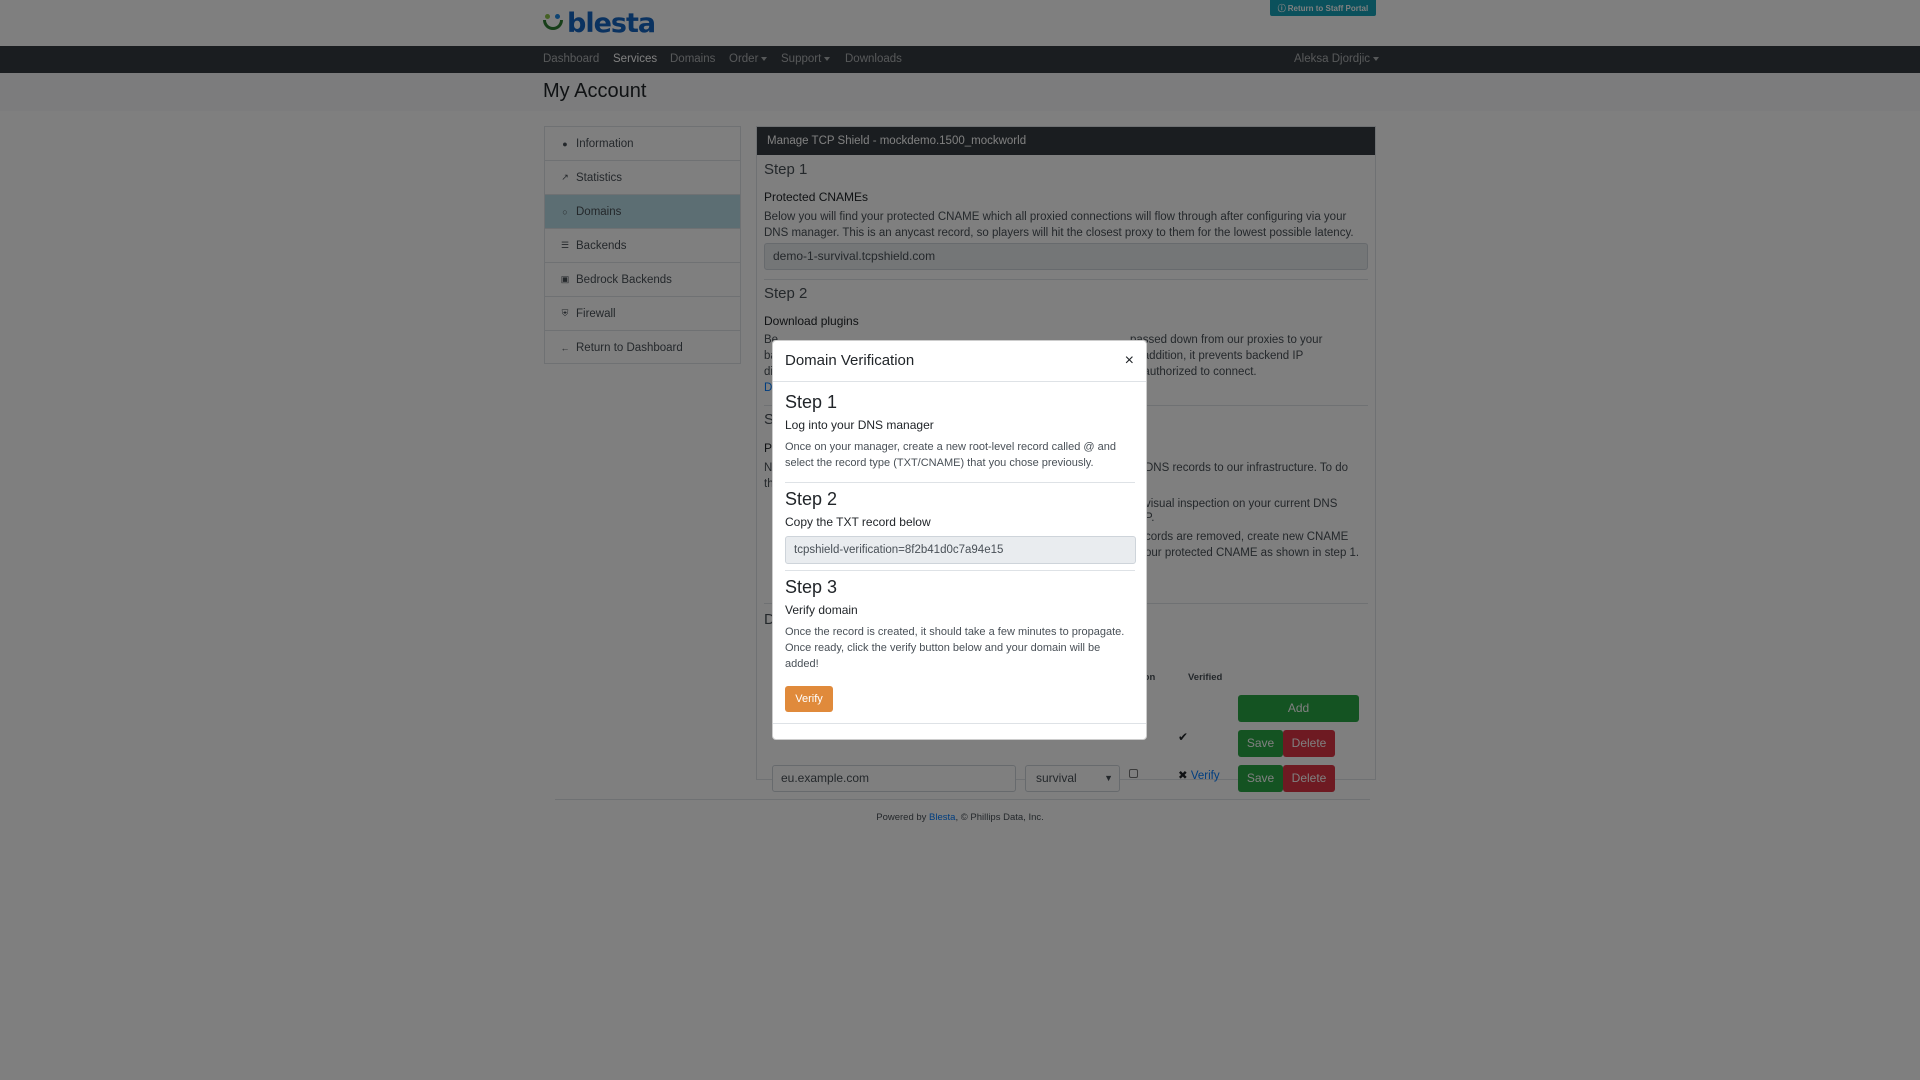 The height and width of the screenshot is (1080, 1920). I want to click on modal-title: Domain Verification, so click(850, 360).